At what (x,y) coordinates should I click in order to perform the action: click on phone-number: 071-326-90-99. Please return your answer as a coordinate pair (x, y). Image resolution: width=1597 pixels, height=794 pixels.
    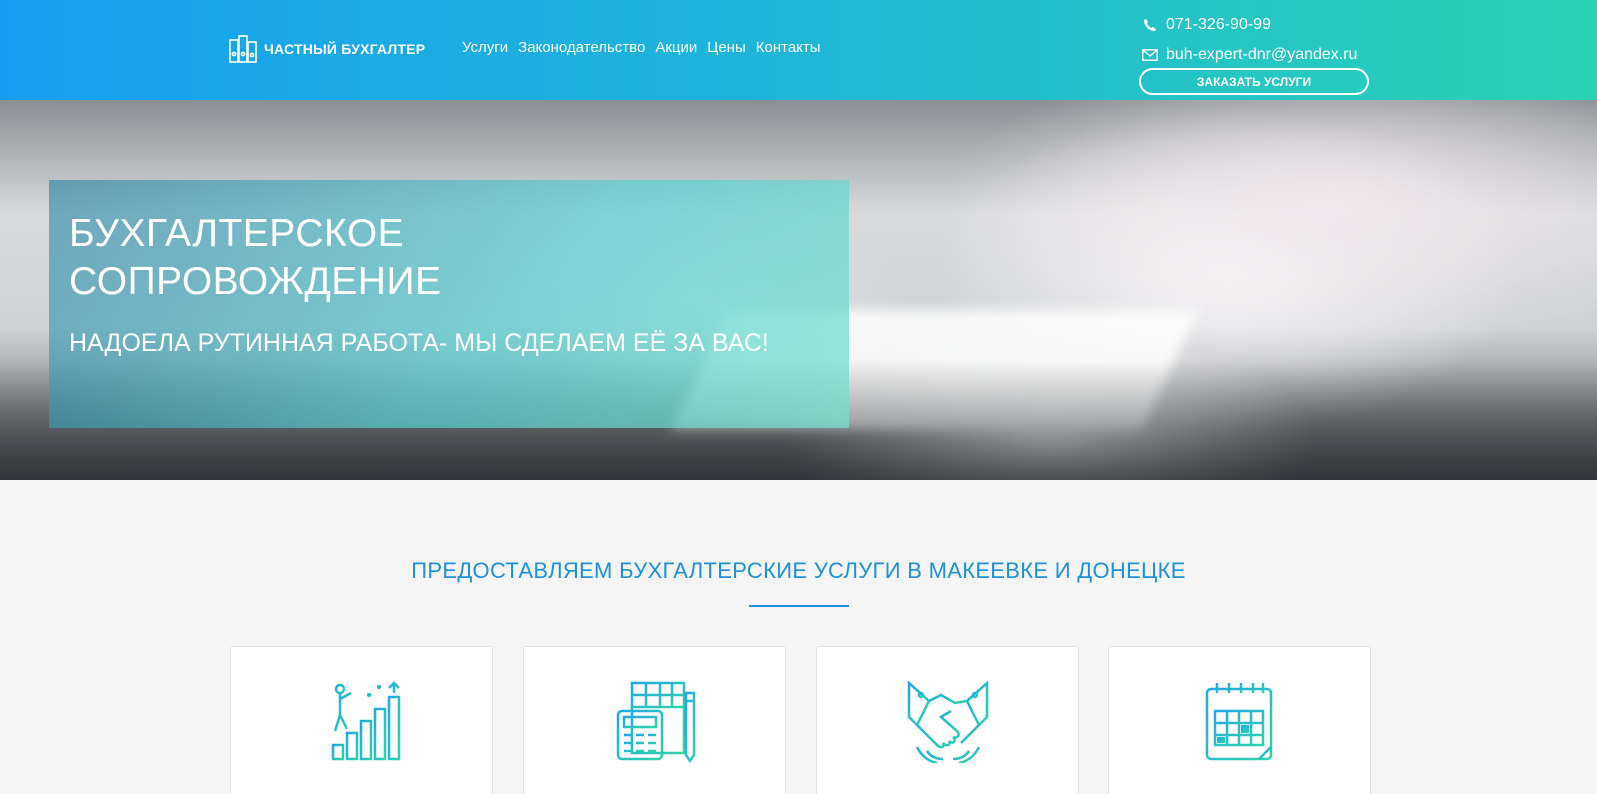
    Looking at the image, I should click on (1218, 24).